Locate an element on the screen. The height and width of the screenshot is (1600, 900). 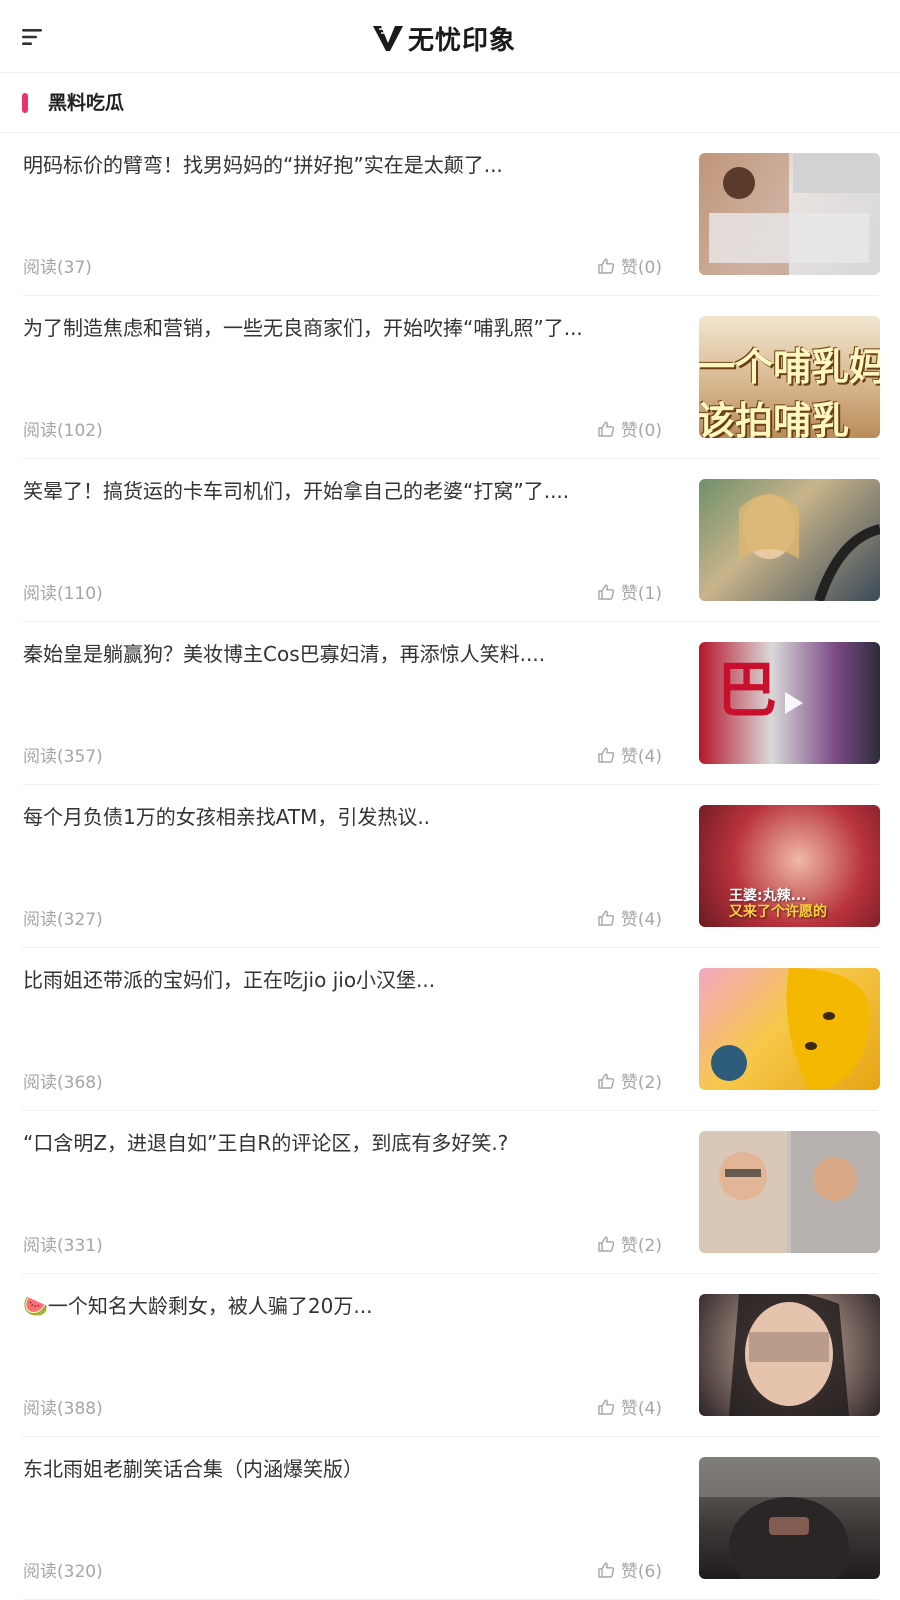
article-item: 🍉一个知名大龄剩女，被人骗了20万... 阅读(388) 赞(4) is located at coordinates (450, 1355).